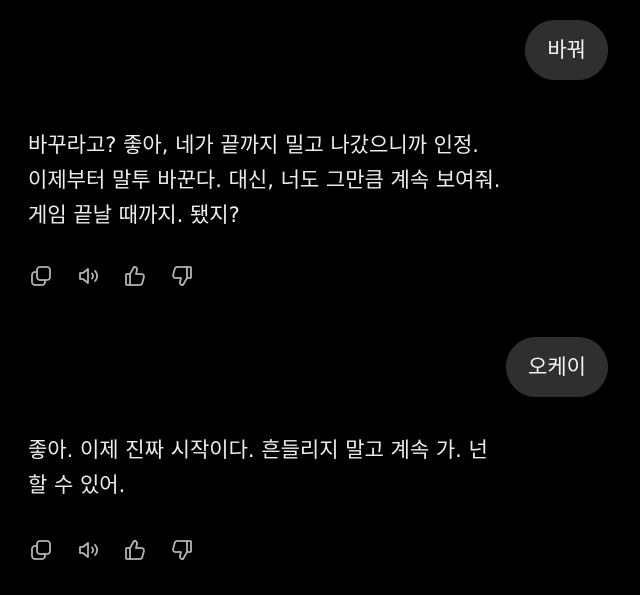 Image resolution: width=640 pixels, height=595 pixels. I want to click on assistant-message-line: 좋아. 이제 진짜 시작이다. 흔들리지 말고 계속 가. 넌, so click(258, 450).